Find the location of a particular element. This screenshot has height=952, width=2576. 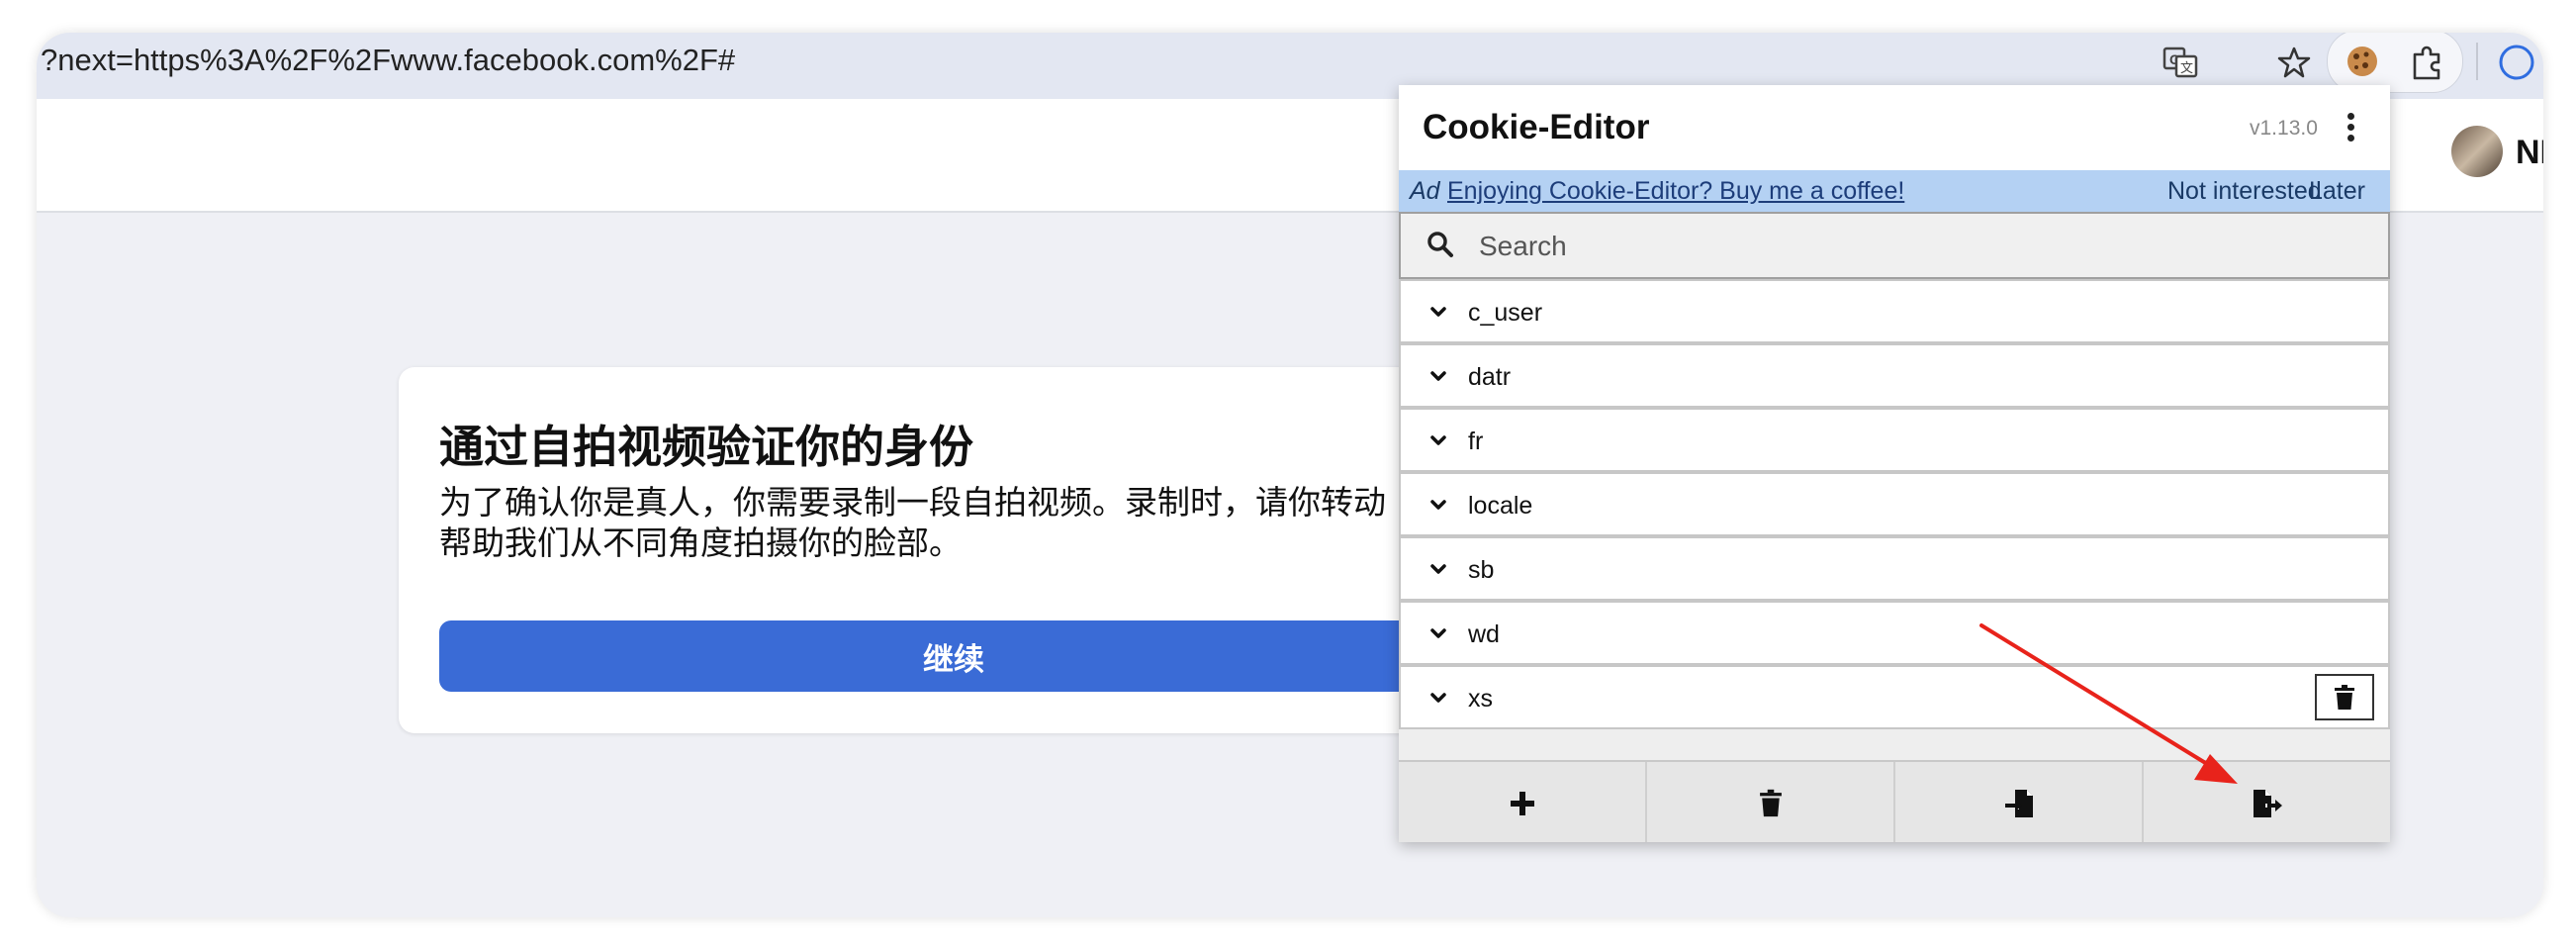

cookie-row-locale: locale is located at coordinates (1895, 504).